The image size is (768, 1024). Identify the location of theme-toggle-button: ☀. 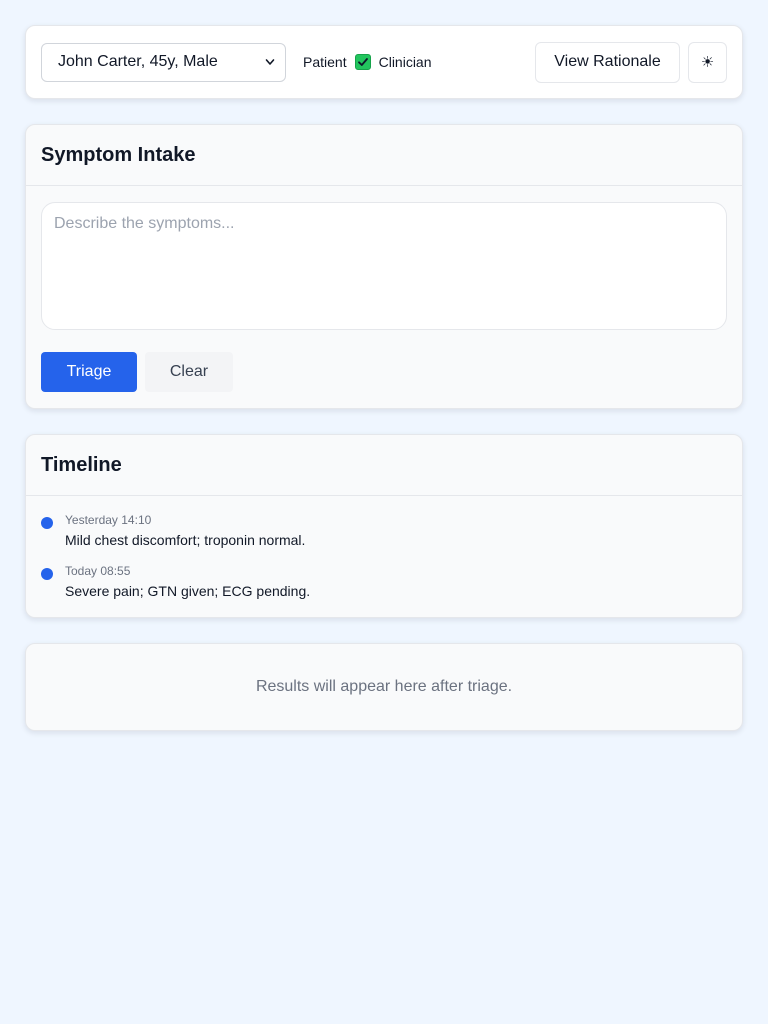
(707, 62).